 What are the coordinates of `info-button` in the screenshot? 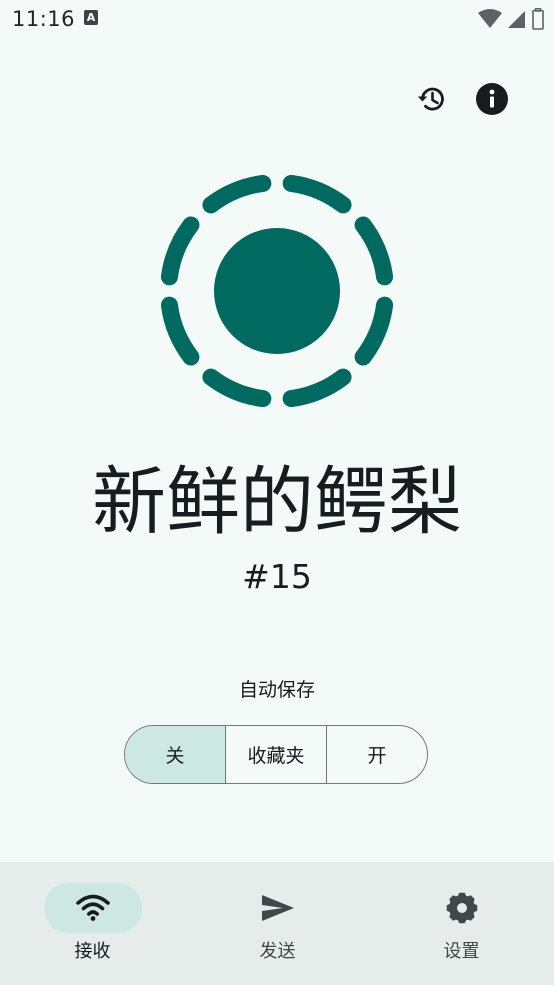 It's located at (492, 99).